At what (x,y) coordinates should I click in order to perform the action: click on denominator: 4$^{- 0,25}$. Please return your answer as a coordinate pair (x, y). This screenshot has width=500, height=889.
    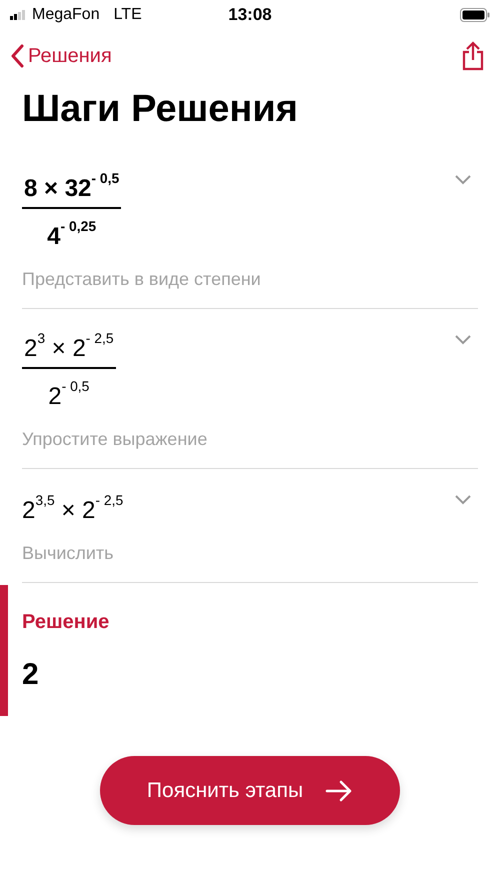
    Looking at the image, I should click on (71, 236).